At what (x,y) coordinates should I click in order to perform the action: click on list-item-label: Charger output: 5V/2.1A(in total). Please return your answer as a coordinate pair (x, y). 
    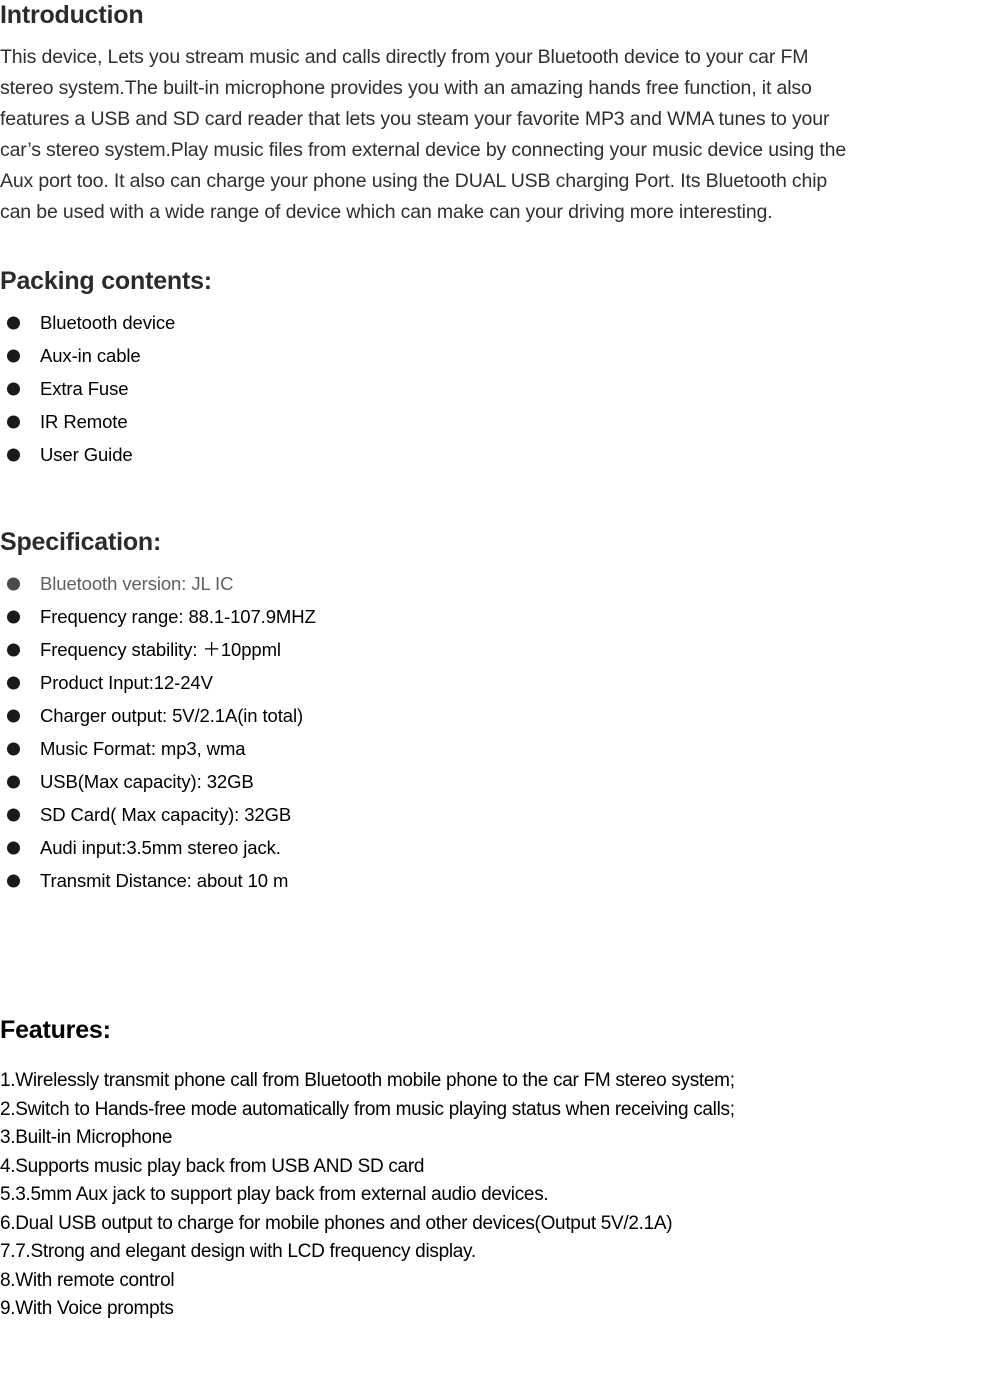
    Looking at the image, I should click on (172, 715).